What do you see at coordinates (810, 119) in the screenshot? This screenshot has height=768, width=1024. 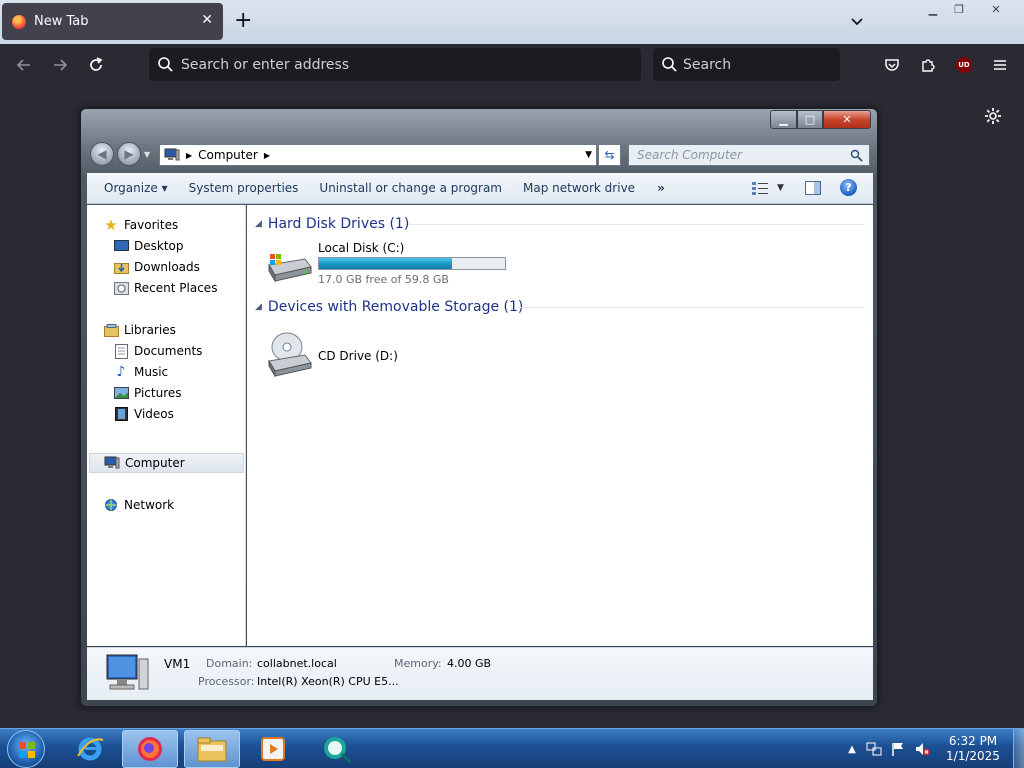 I see `maximize-button: □` at bounding box center [810, 119].